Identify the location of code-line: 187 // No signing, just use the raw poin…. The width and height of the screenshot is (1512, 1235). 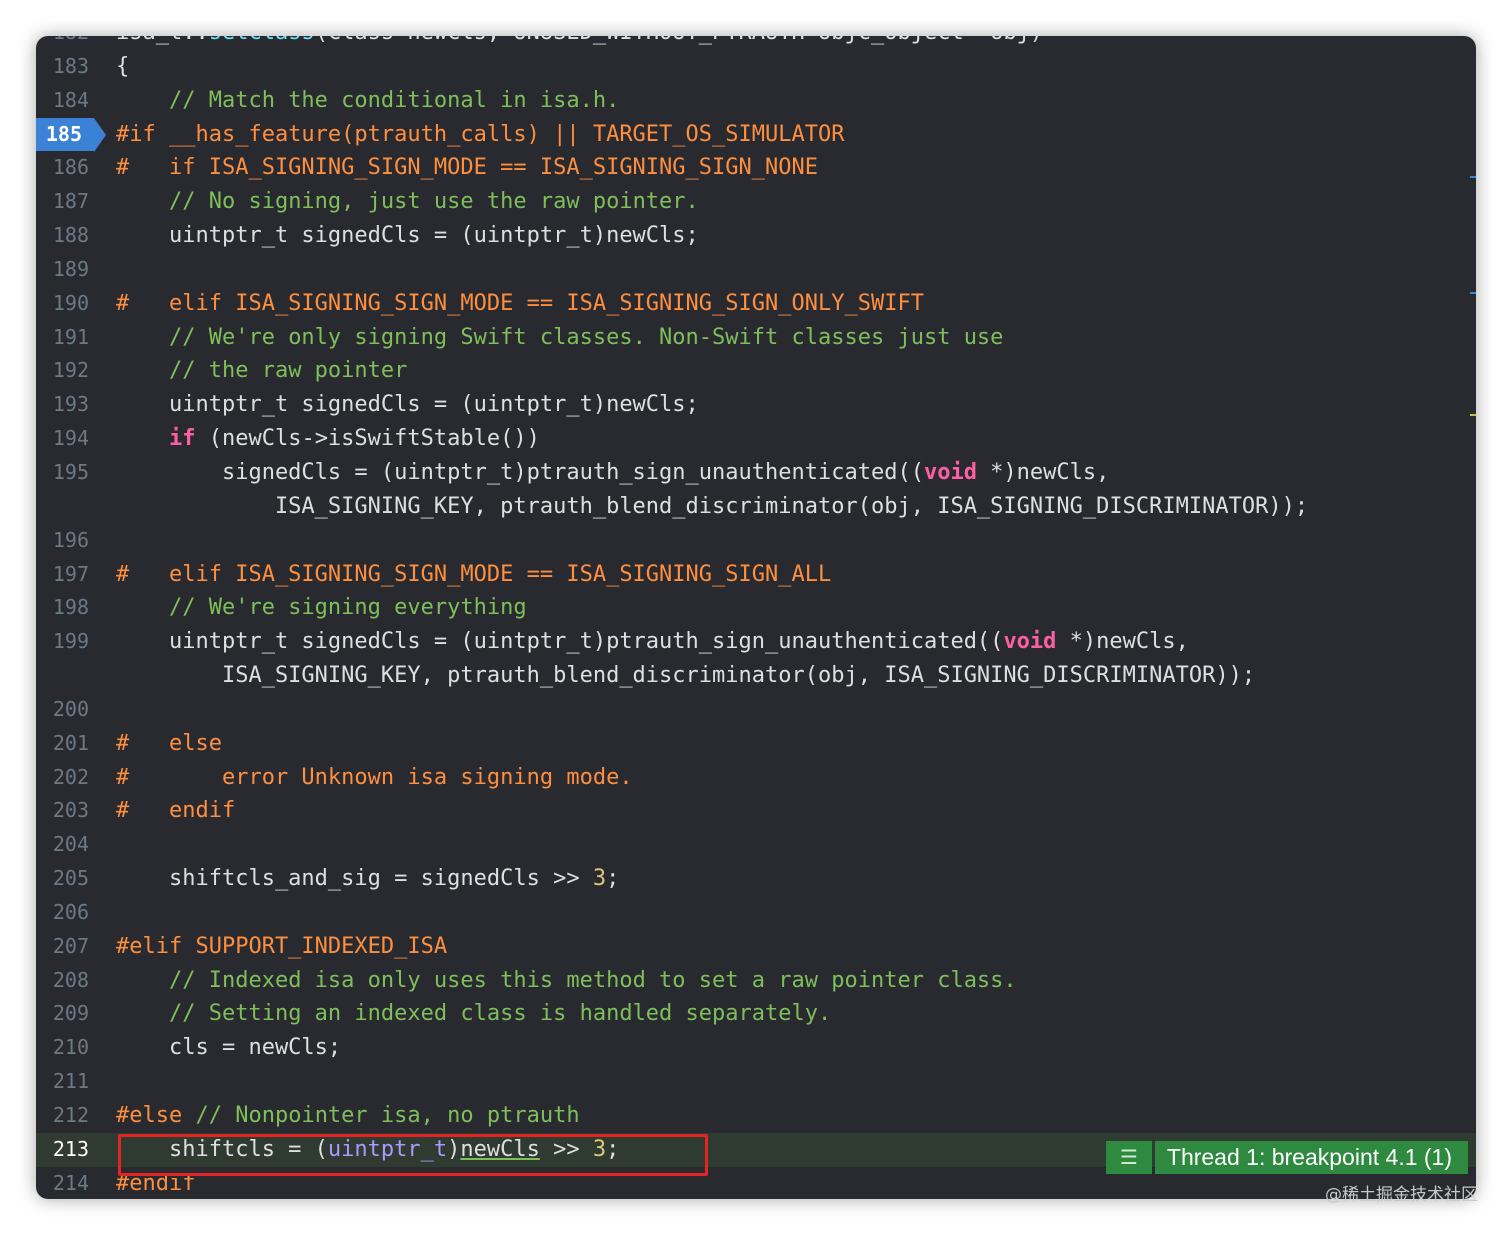
(756, 202).